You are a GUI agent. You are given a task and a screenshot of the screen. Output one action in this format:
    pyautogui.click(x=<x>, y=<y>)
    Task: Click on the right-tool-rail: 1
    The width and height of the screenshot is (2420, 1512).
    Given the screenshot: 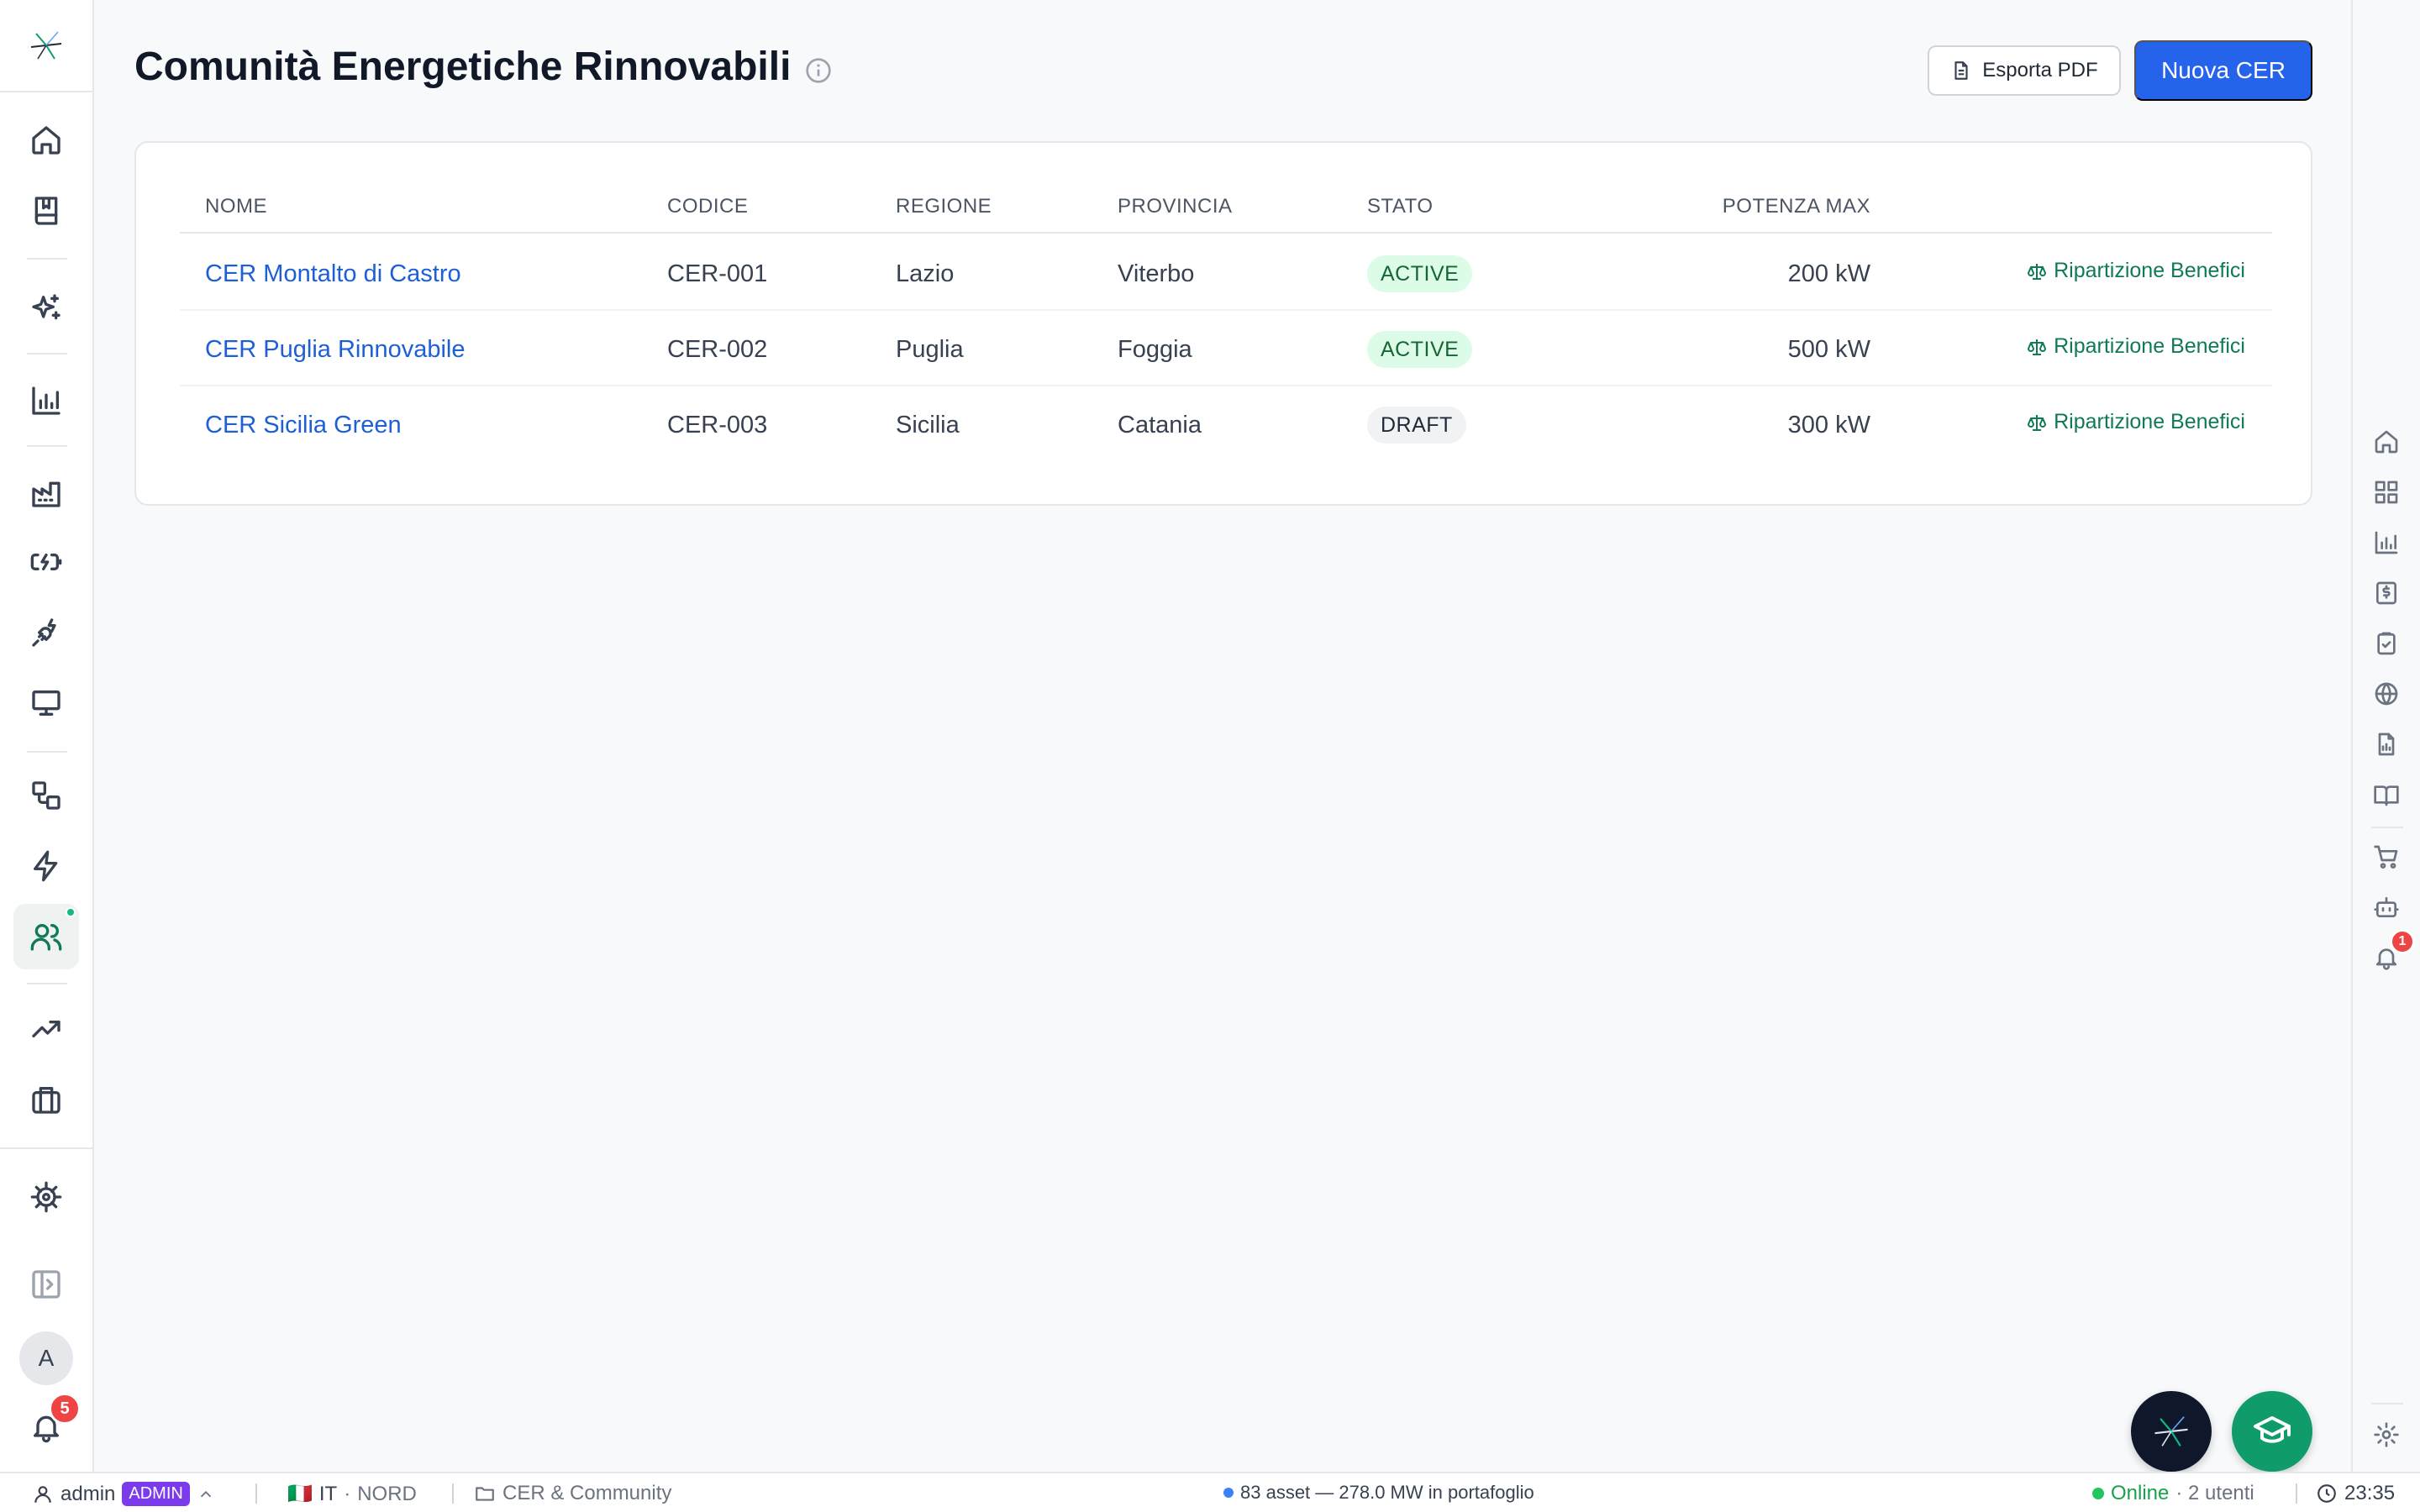 What is the action you would take?
    pyautogui.click(x=2386, y=736)
    